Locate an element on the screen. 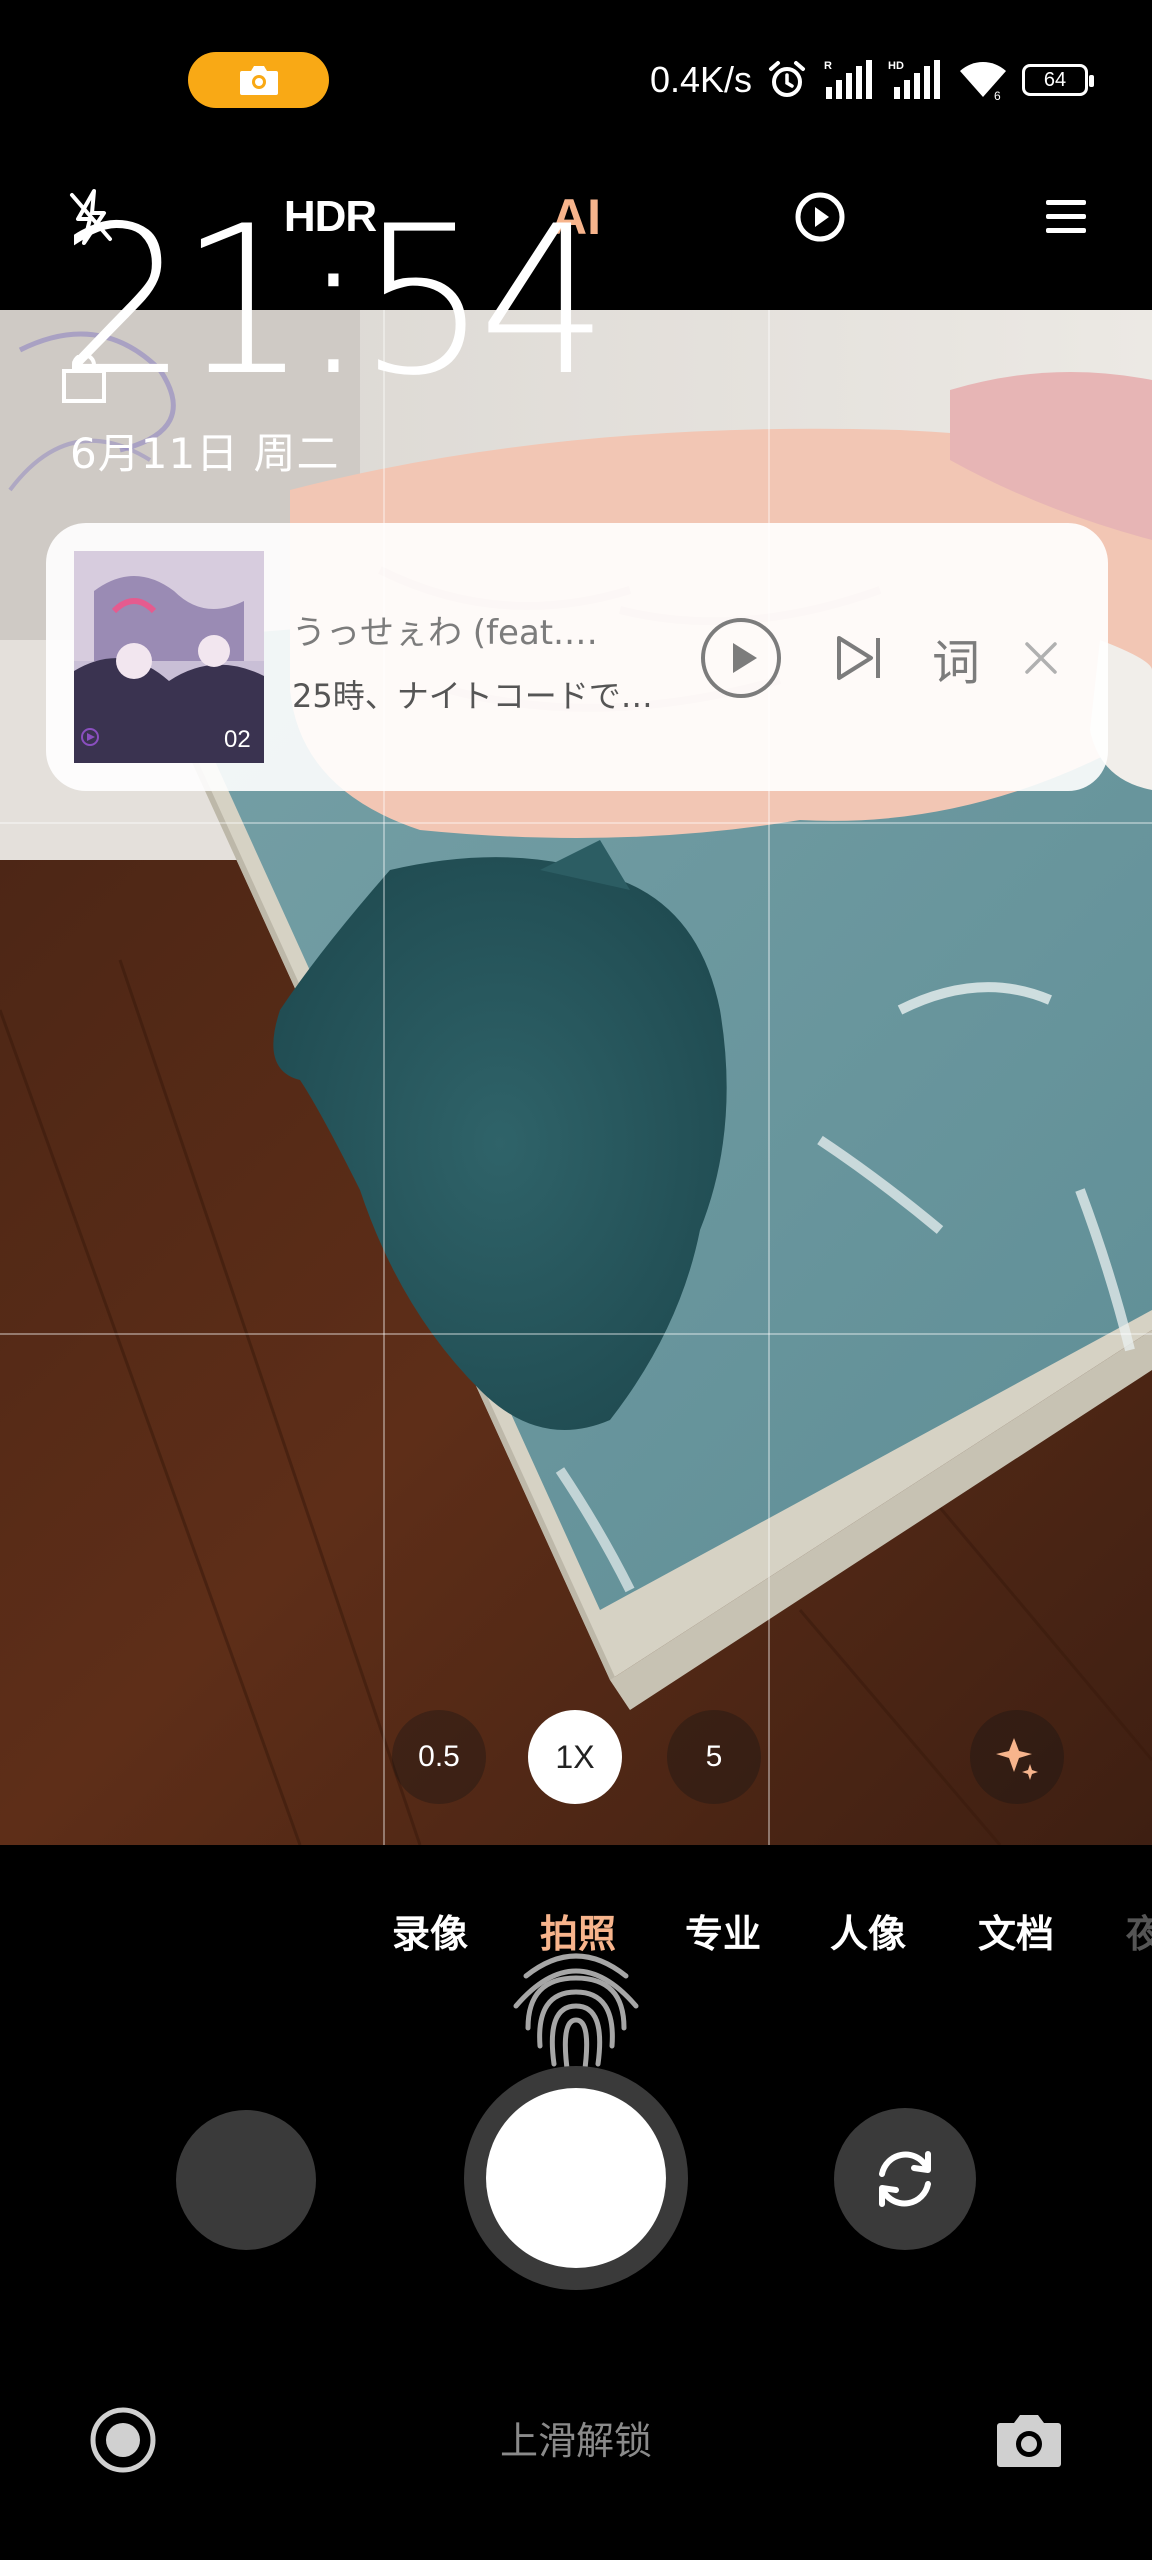  mode-video: 录像 is located at coordinates (430, 1930).